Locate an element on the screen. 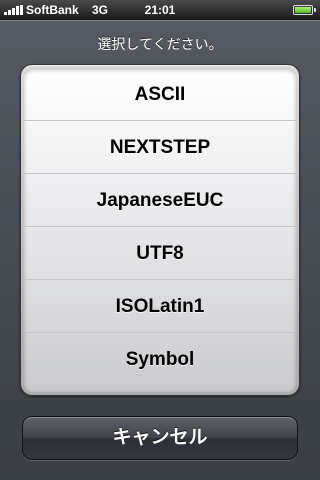 The image size is (320, 480). option-utf8: UTF8 is located at coordinates (160, 253).